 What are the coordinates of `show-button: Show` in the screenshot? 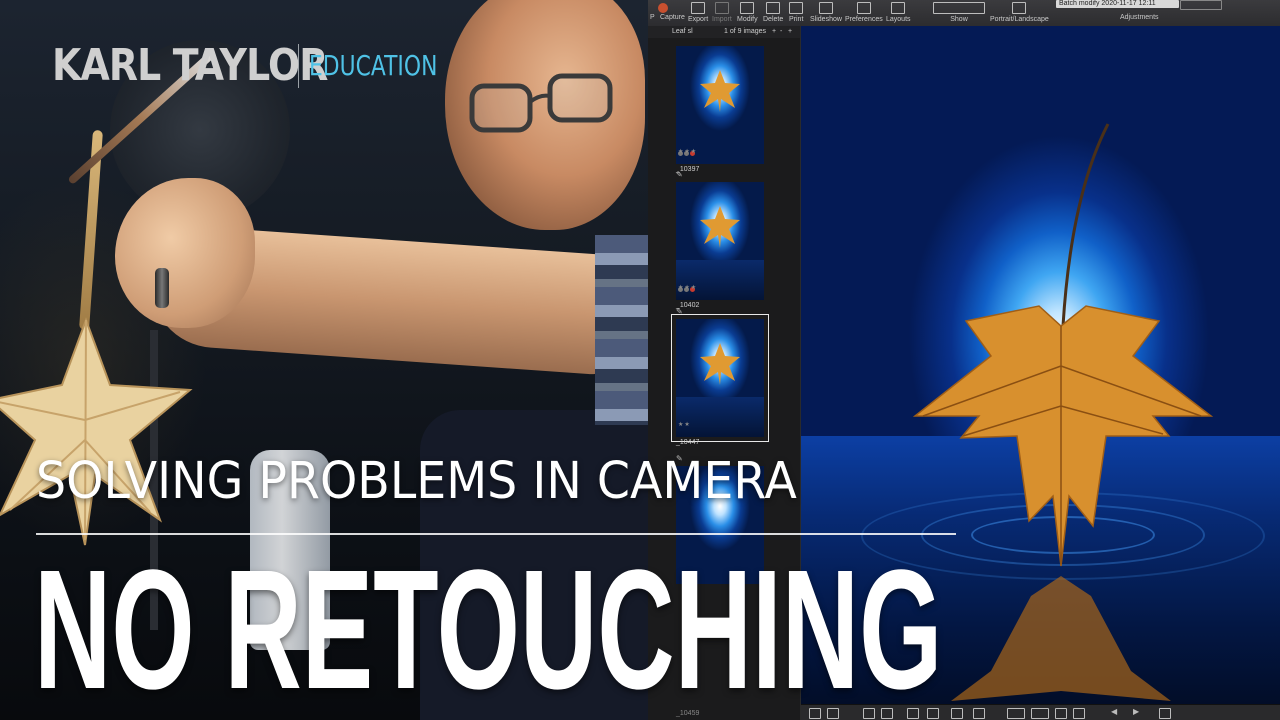 It's located at (959, 12).